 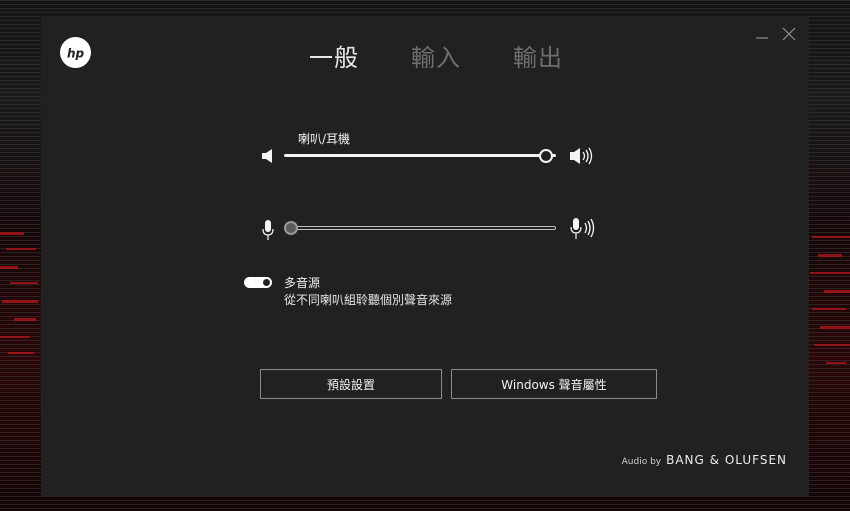 What do you see at coordinates (268, 230) in the screenshot?
I see `microphone-low-icon` at bounding box center [268, 230].